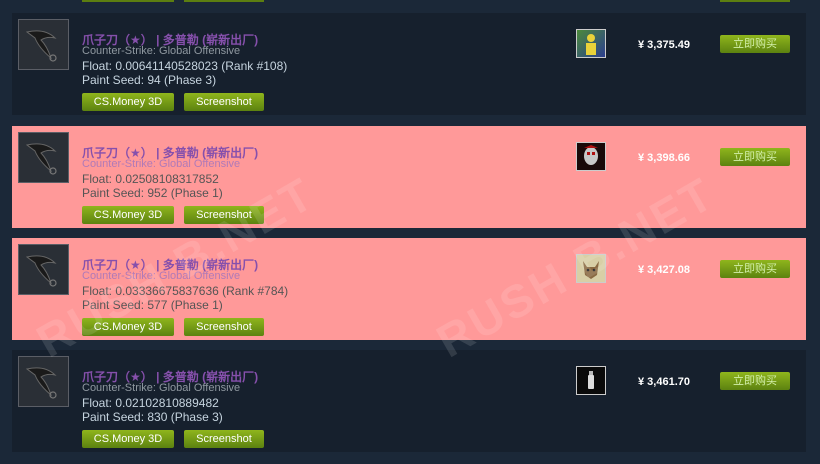 This screenshot has width=820, height=464. Describe the element at coordinates (152, 193) in the screenshot. I see `paint-seed: Paint Seed: 952 (Phase 1)` at that location.